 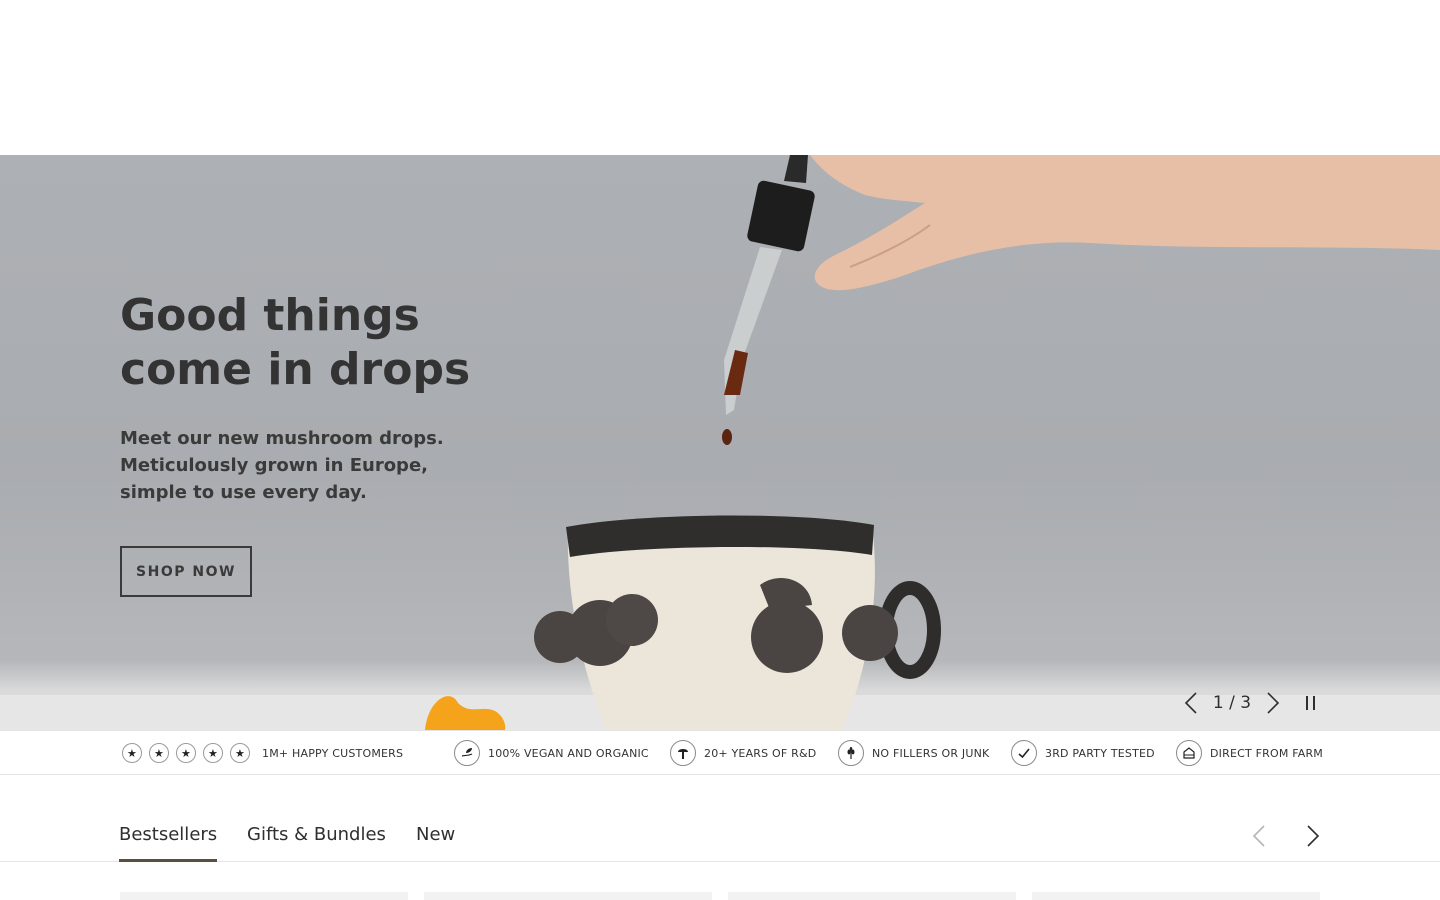 What do you see at coordinates (270, 315) in the screenshot?
I see `hero-title-line: Good things` at bounding box center [270, 315].